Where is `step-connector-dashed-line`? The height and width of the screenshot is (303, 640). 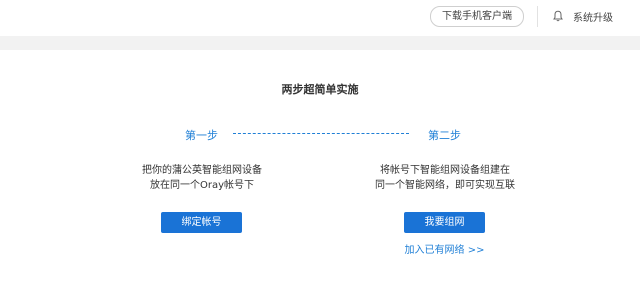 step-connector-dashed-line is located at coordinates (321, 133).